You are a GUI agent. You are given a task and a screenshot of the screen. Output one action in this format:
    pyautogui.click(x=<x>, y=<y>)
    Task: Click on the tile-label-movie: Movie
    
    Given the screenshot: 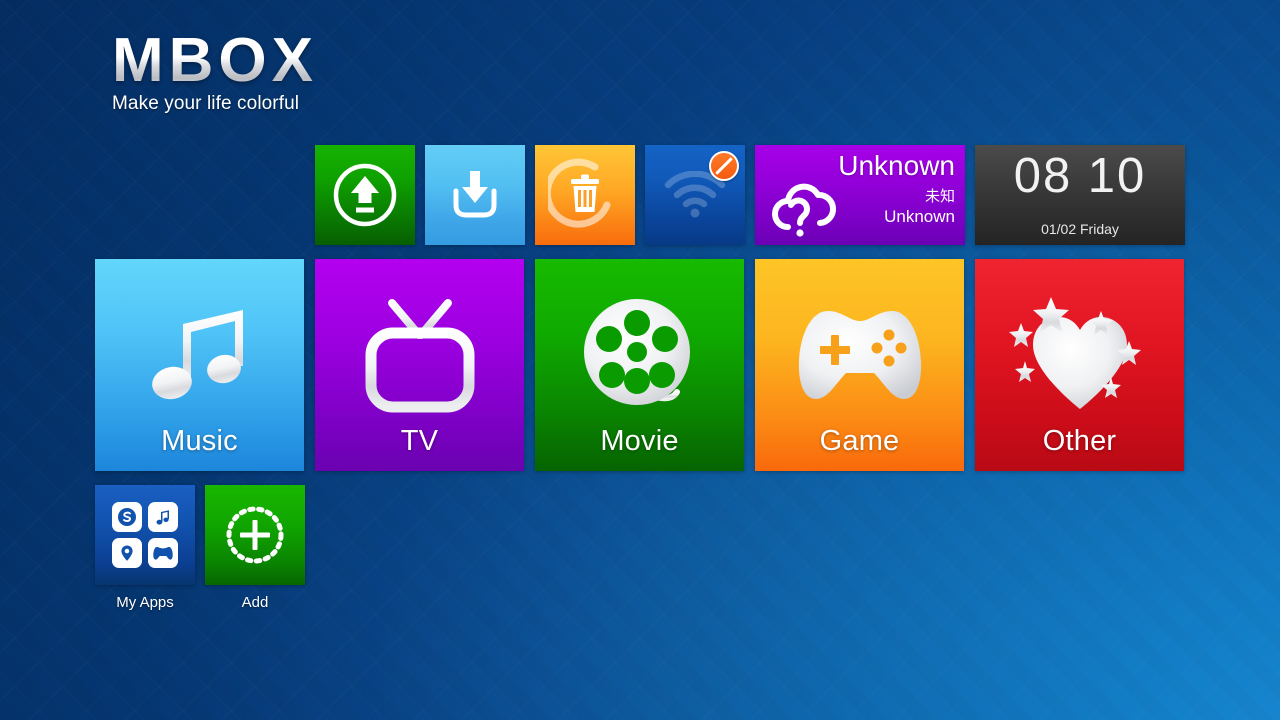 What is the action you would take?
    pyautogui.click(x=639, y=441)
    